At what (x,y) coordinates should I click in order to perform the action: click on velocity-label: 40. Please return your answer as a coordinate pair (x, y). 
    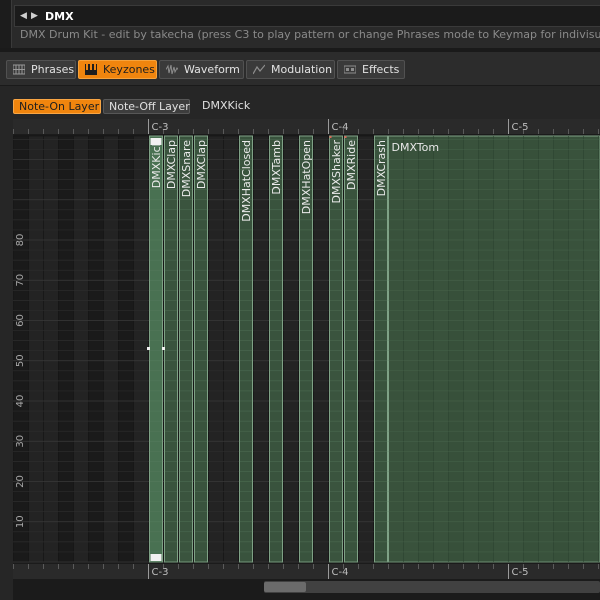
    Looking at the image, I should click on (20, 401).